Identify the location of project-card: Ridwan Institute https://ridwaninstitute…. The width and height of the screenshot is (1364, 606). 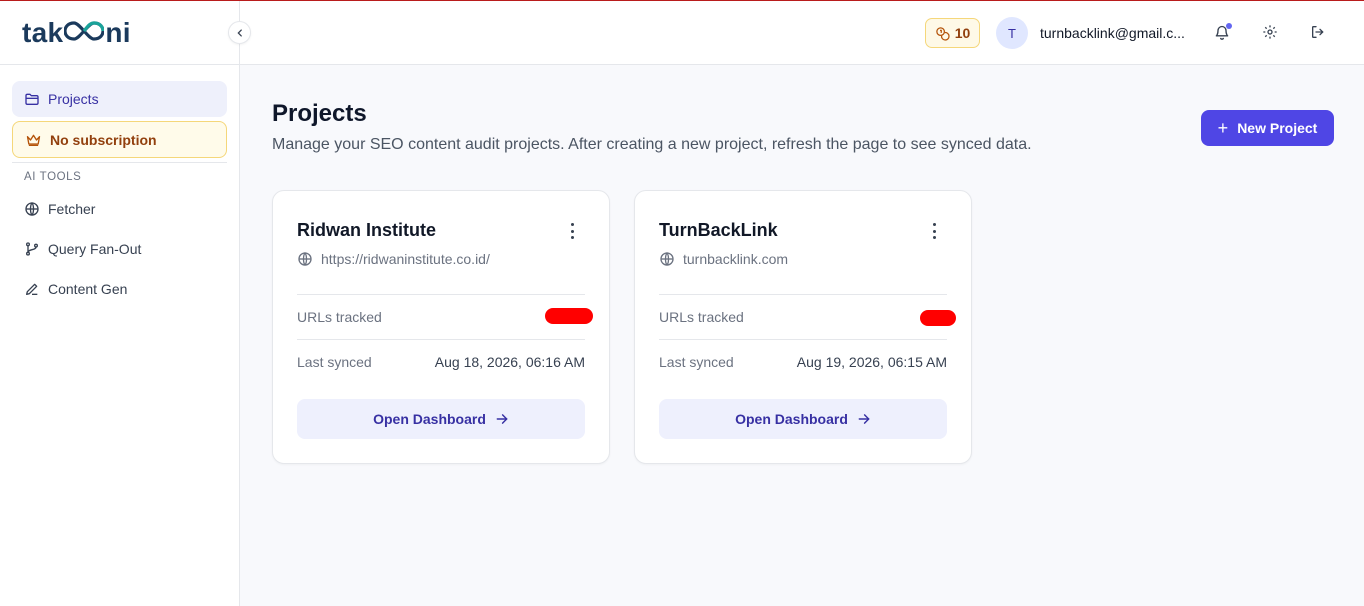
(441, 327).